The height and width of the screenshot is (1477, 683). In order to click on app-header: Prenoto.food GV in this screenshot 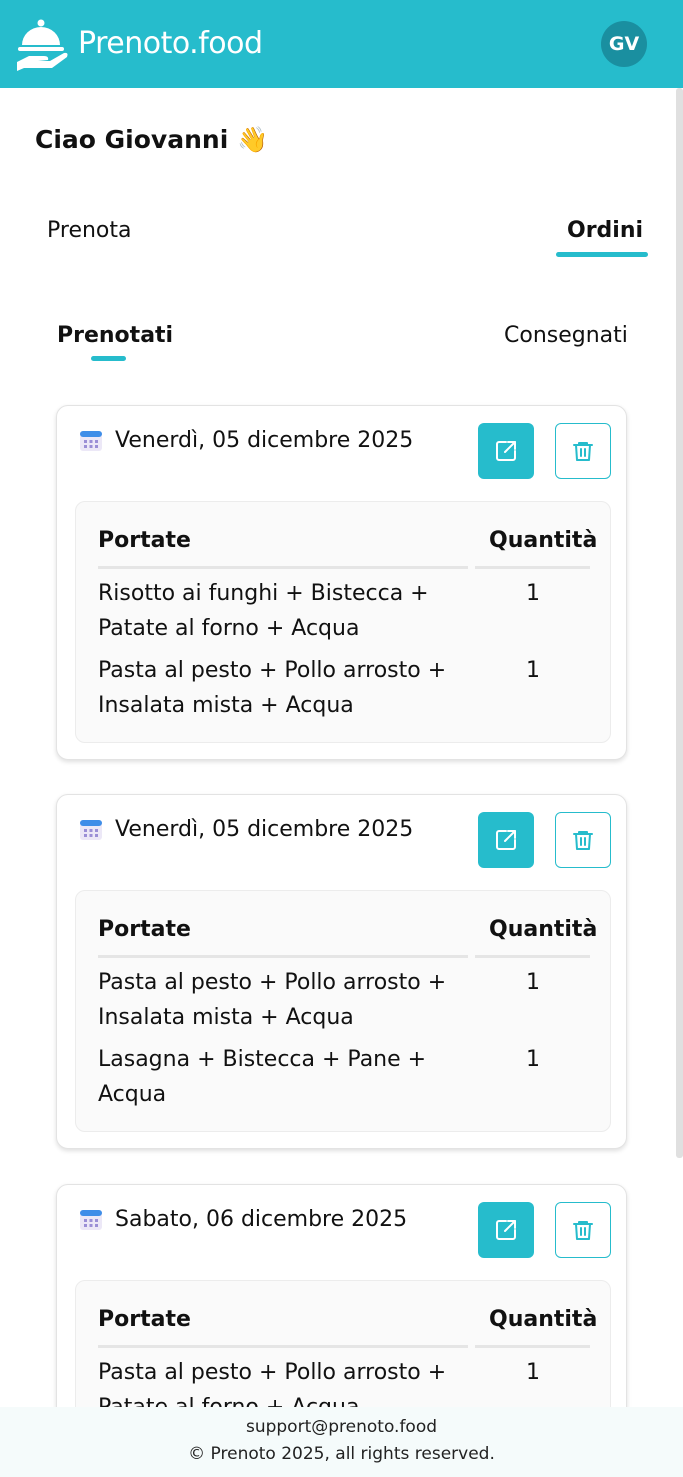, I will do `click(341, 44)`.